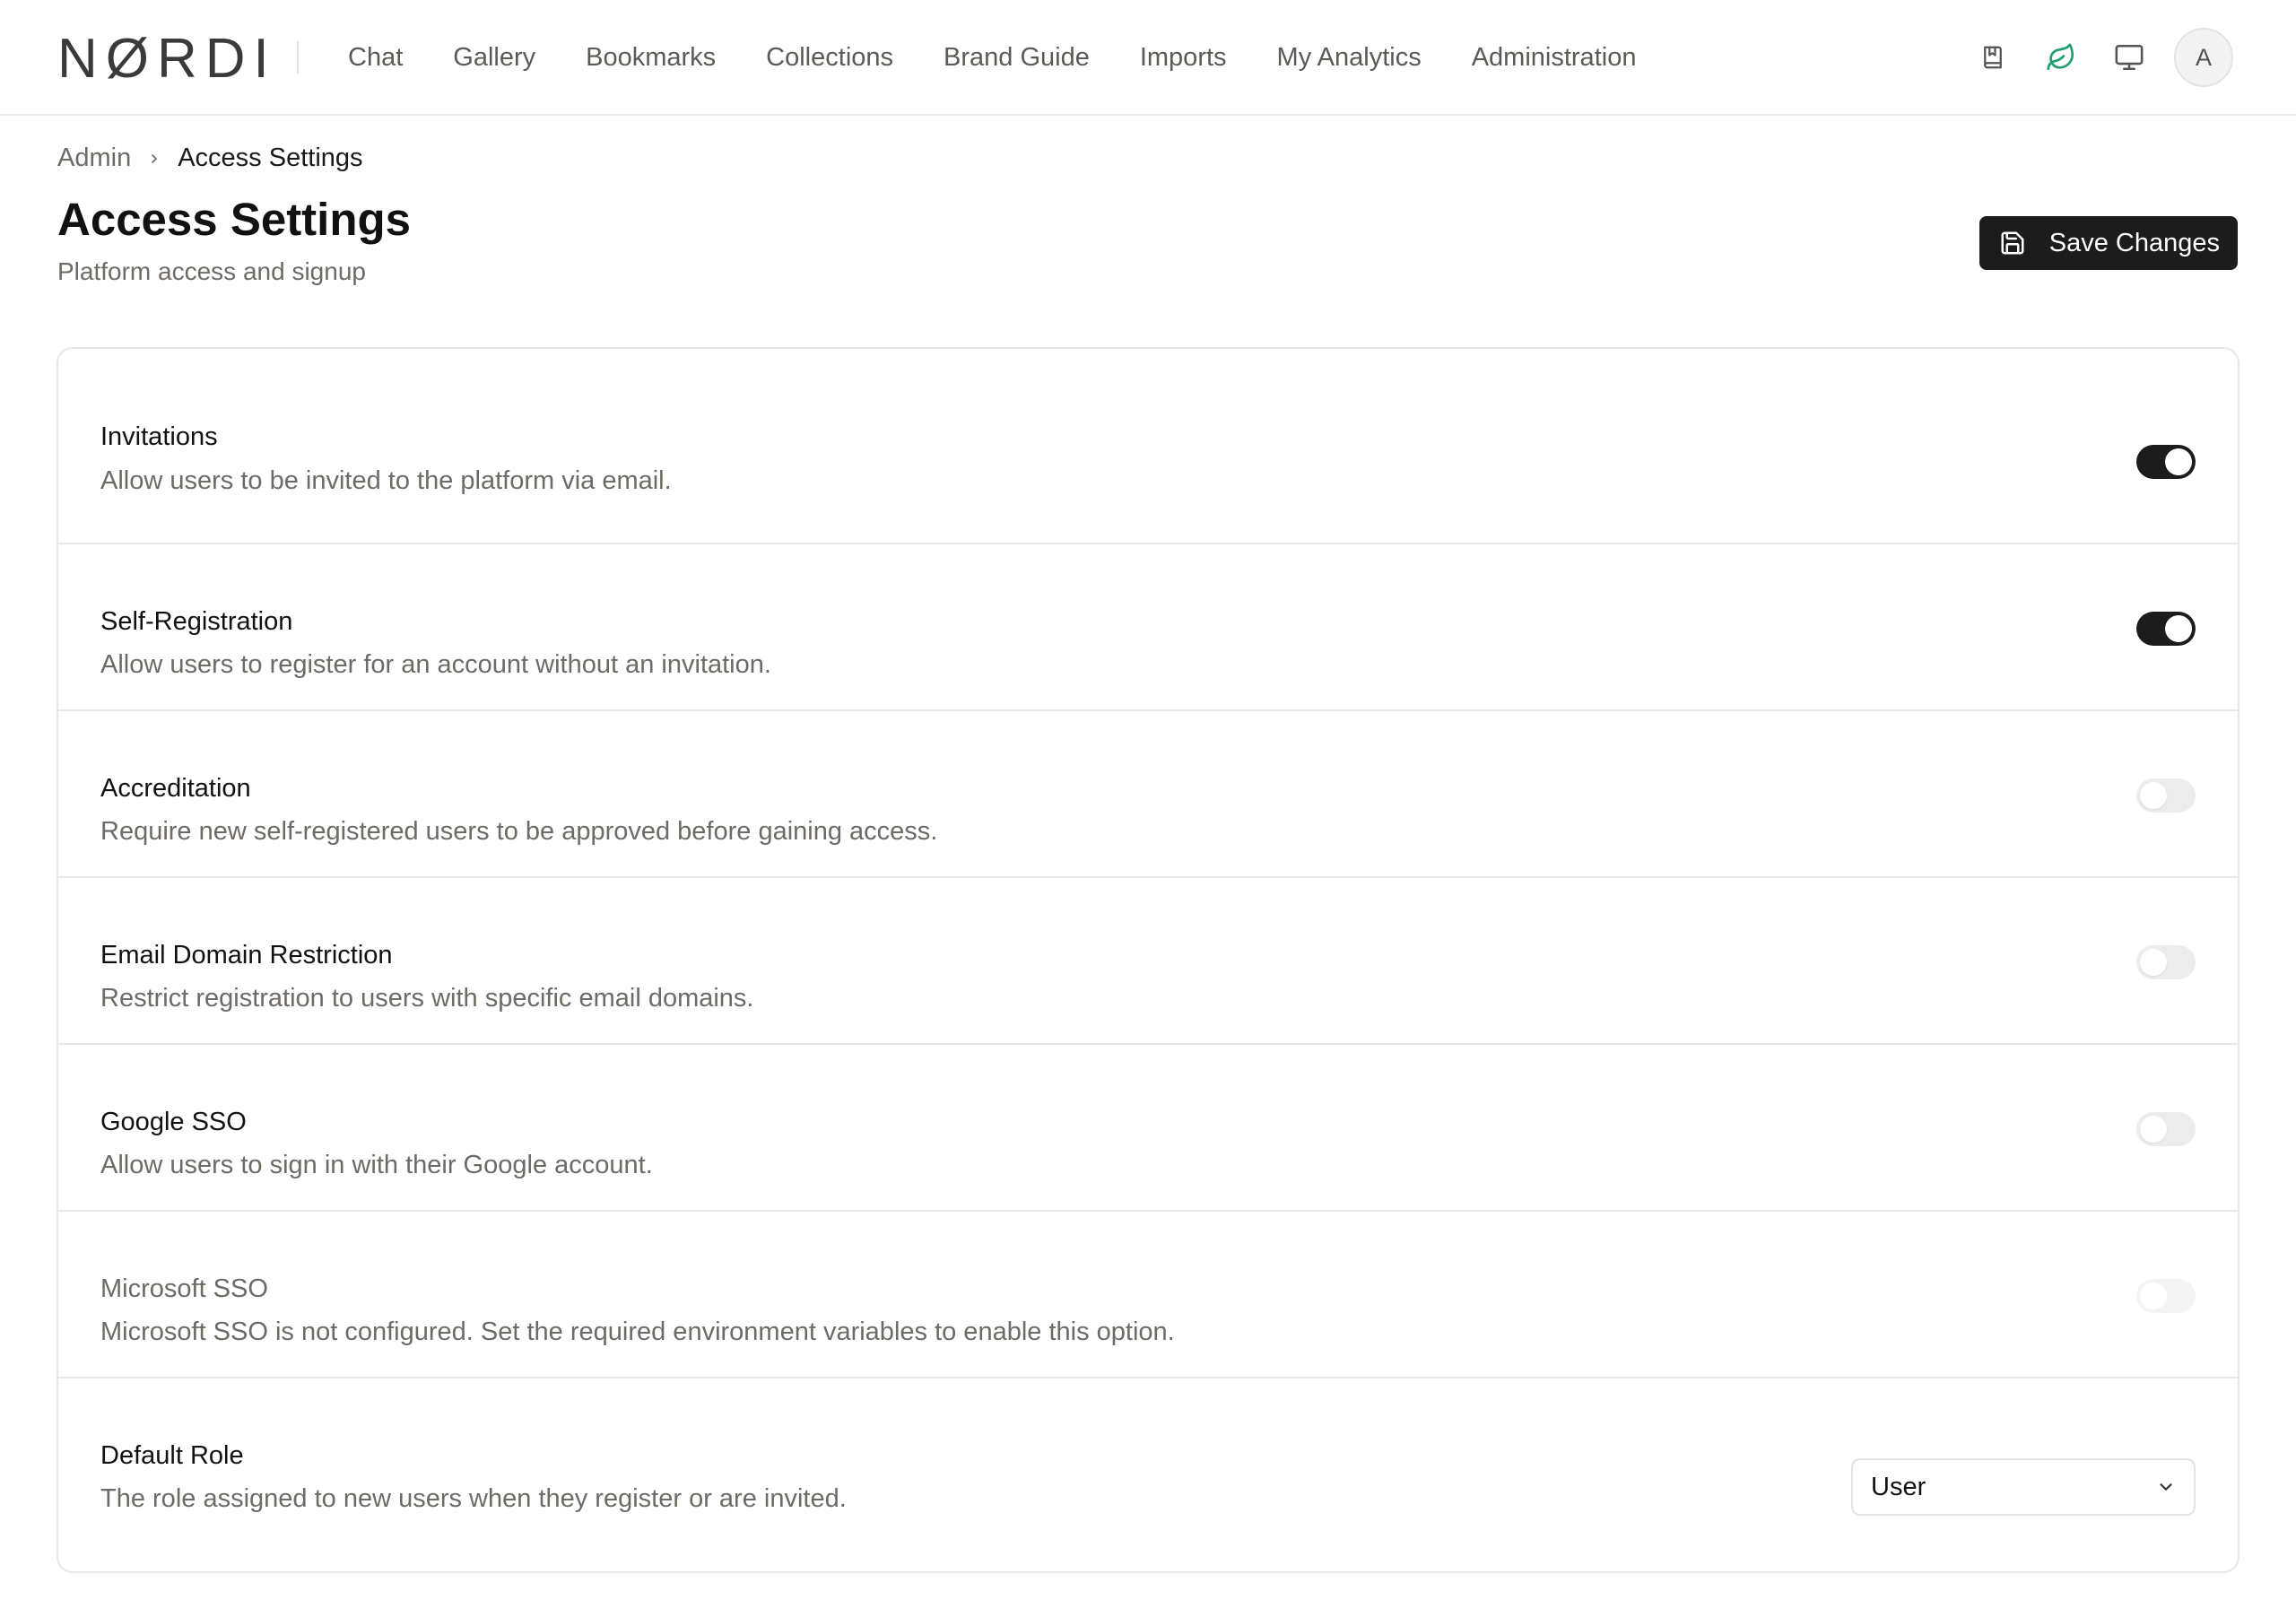 The width and height of the screenshot is (2296, 1600). What do you see at coordinates (375, 58) in the screenshot?
I see `nav-link-chat: Chat` at bounding box center [375, 58].